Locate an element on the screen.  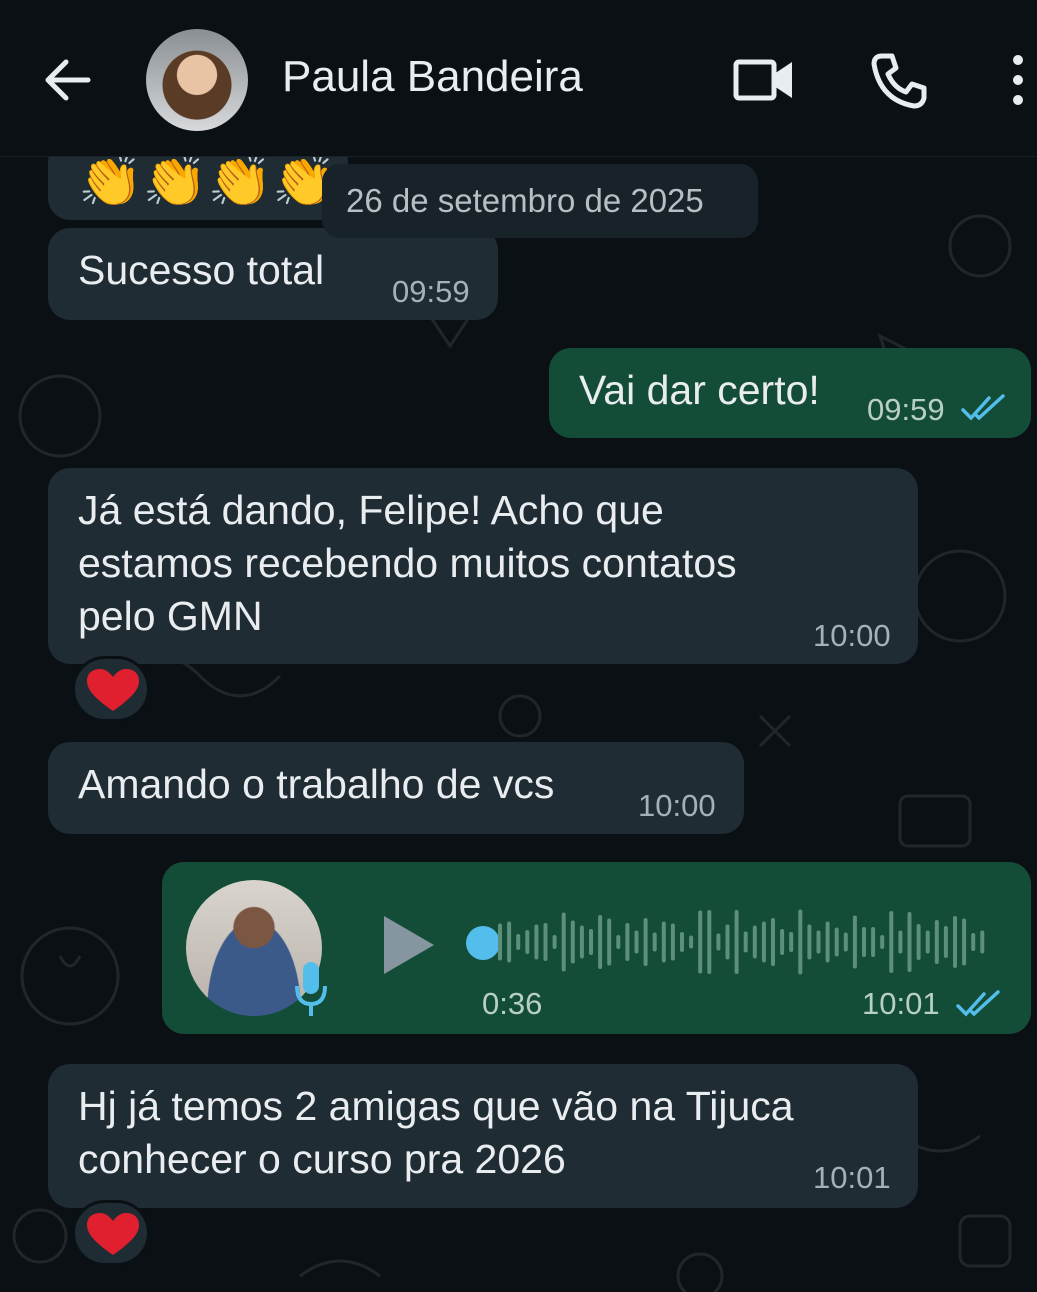
message-text-line: conhecer o curso pra 2026 is located at coordinates (322, 1159).